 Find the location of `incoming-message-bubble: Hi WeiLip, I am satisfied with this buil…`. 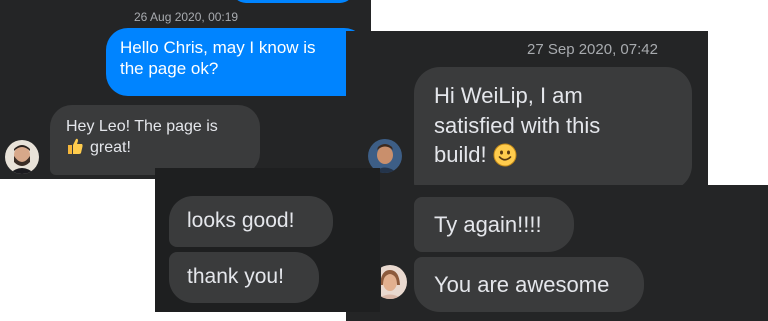

incoming-message-bubble: Hi WeiLip, I am satisfied with this buil… is located at coordinates (553, 129).